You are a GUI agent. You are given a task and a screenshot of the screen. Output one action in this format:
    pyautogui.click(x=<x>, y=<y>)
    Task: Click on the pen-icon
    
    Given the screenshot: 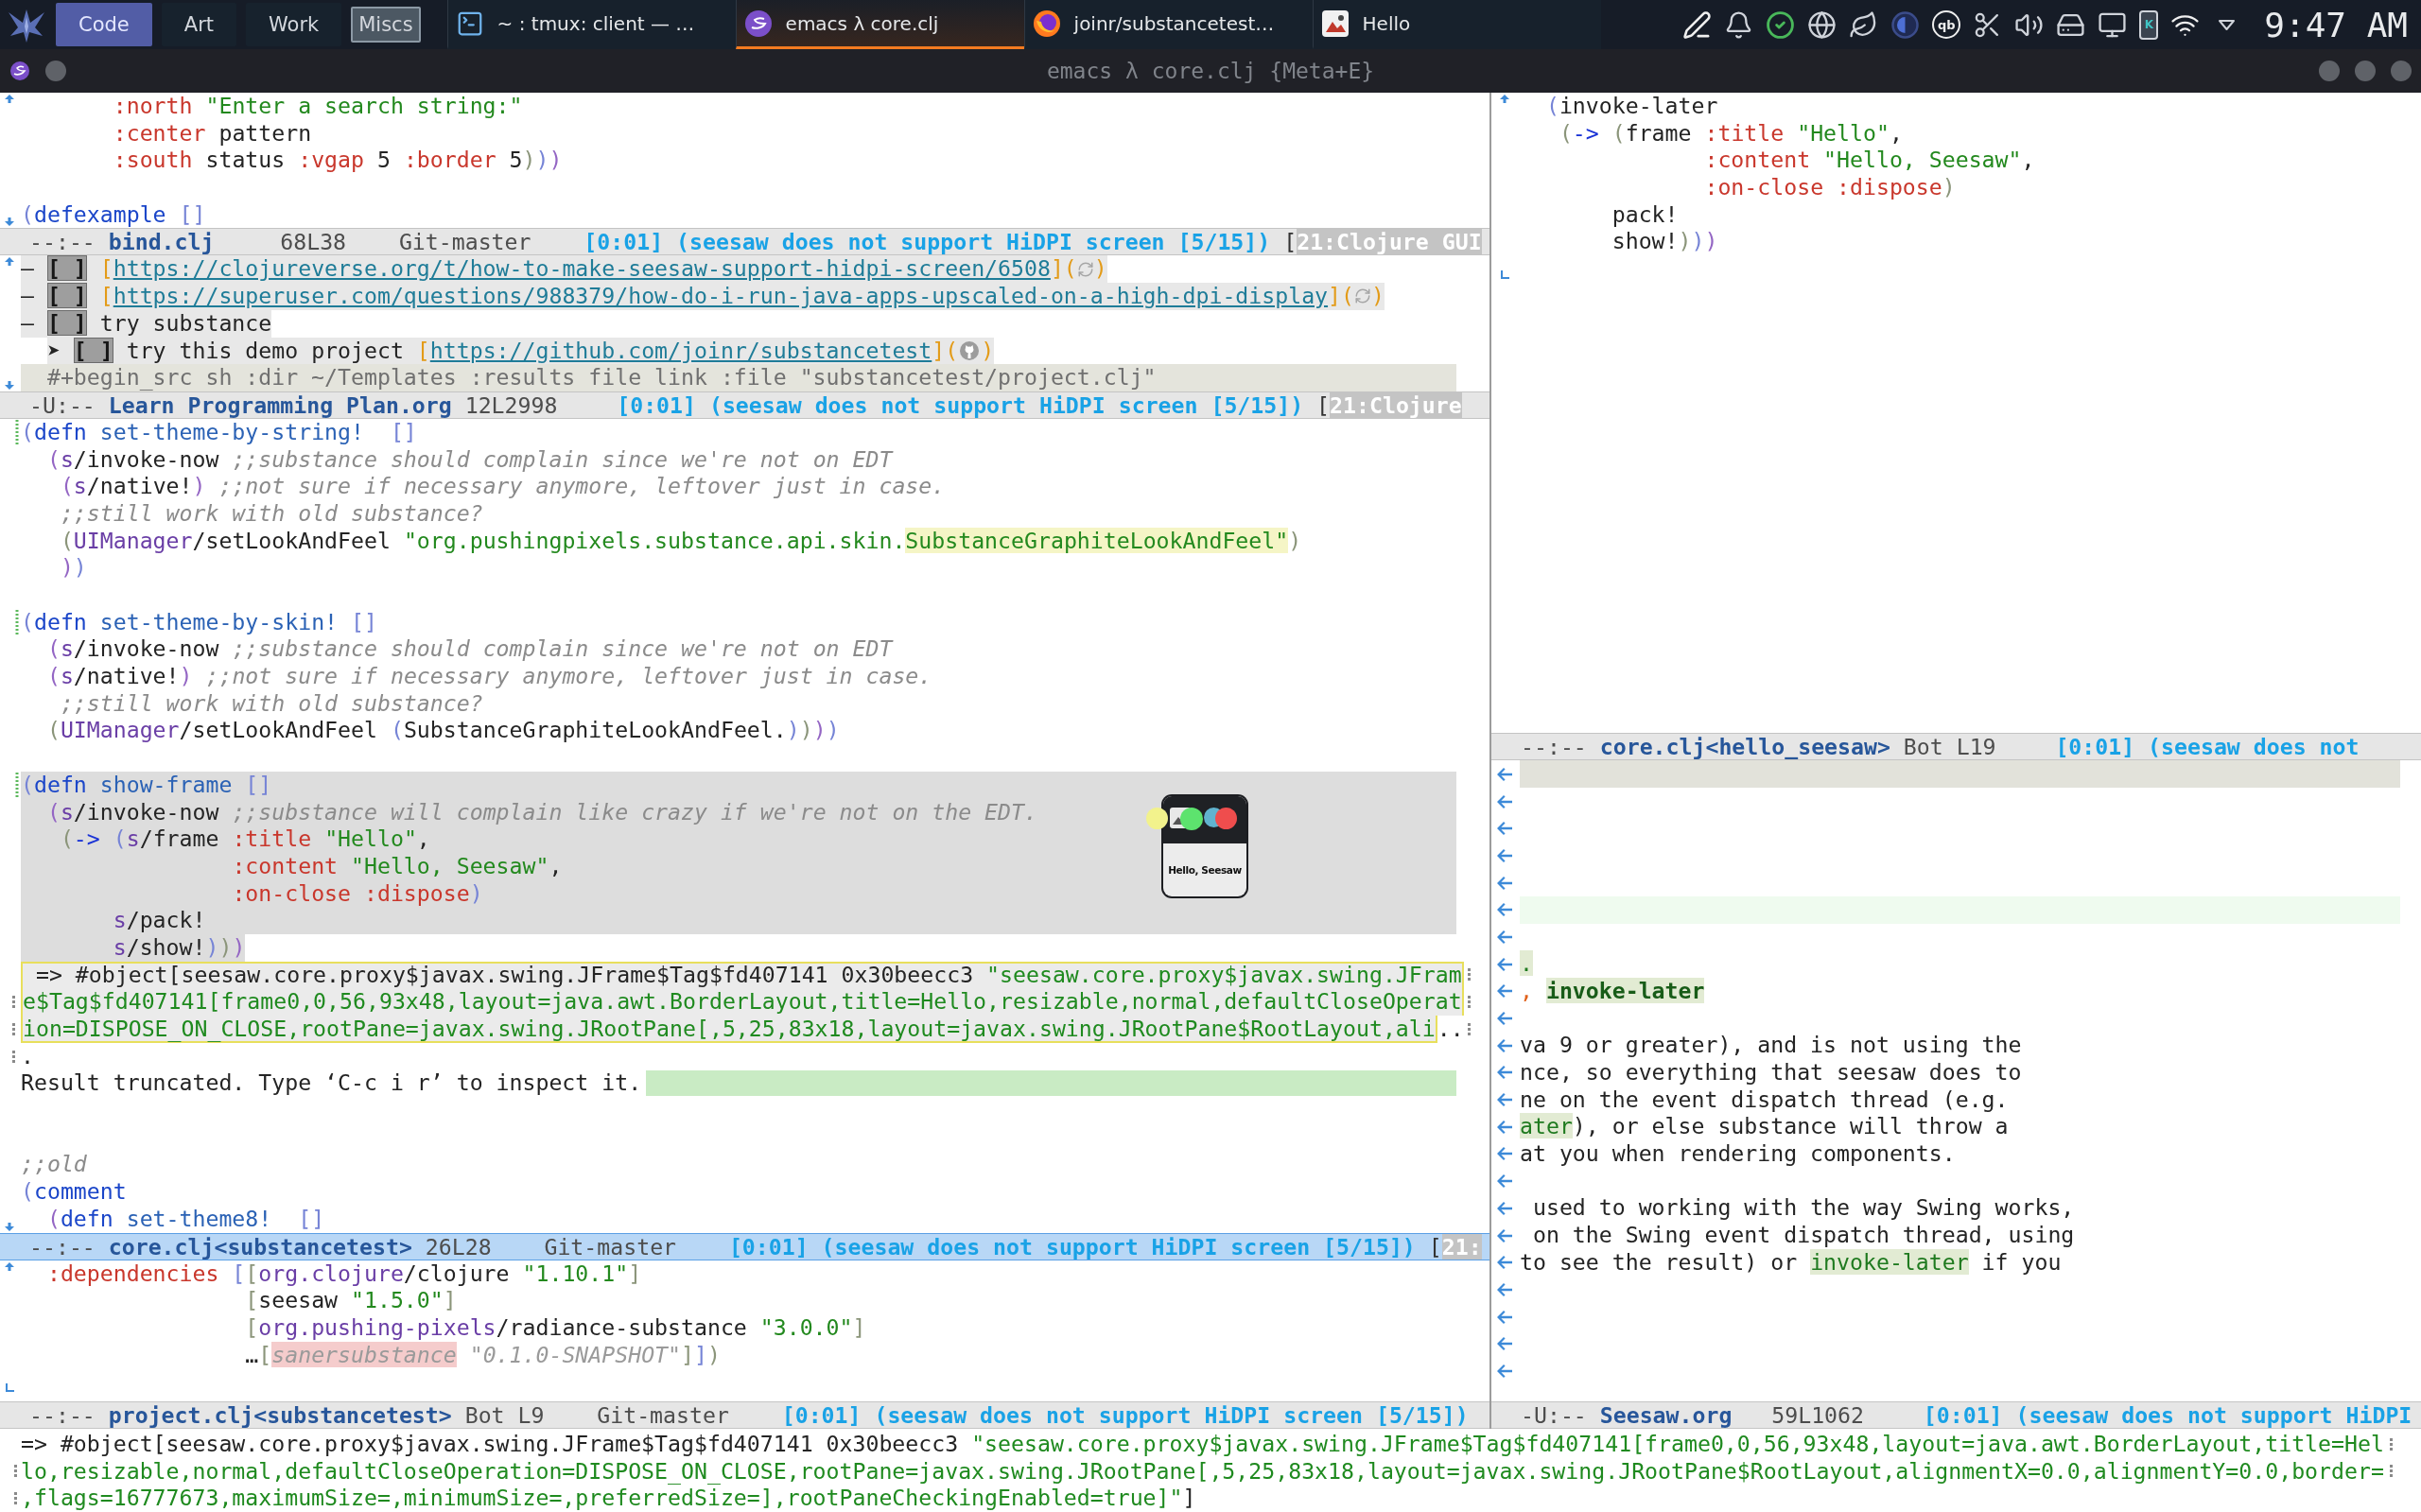 What is the action you would take?
    pyautogui.click(x=1697, y=24)
    